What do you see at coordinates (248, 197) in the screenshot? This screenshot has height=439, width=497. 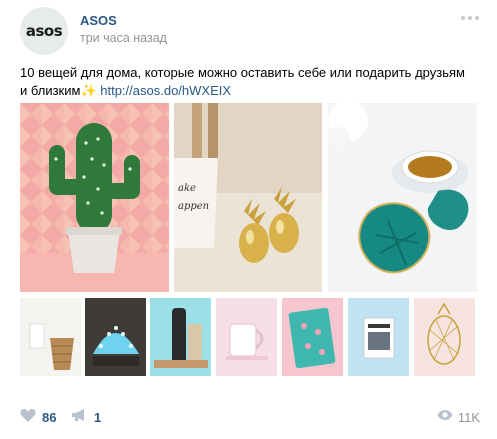 I see `photo-gold-pineapples: ake appen` at bounding box center [248, 197].